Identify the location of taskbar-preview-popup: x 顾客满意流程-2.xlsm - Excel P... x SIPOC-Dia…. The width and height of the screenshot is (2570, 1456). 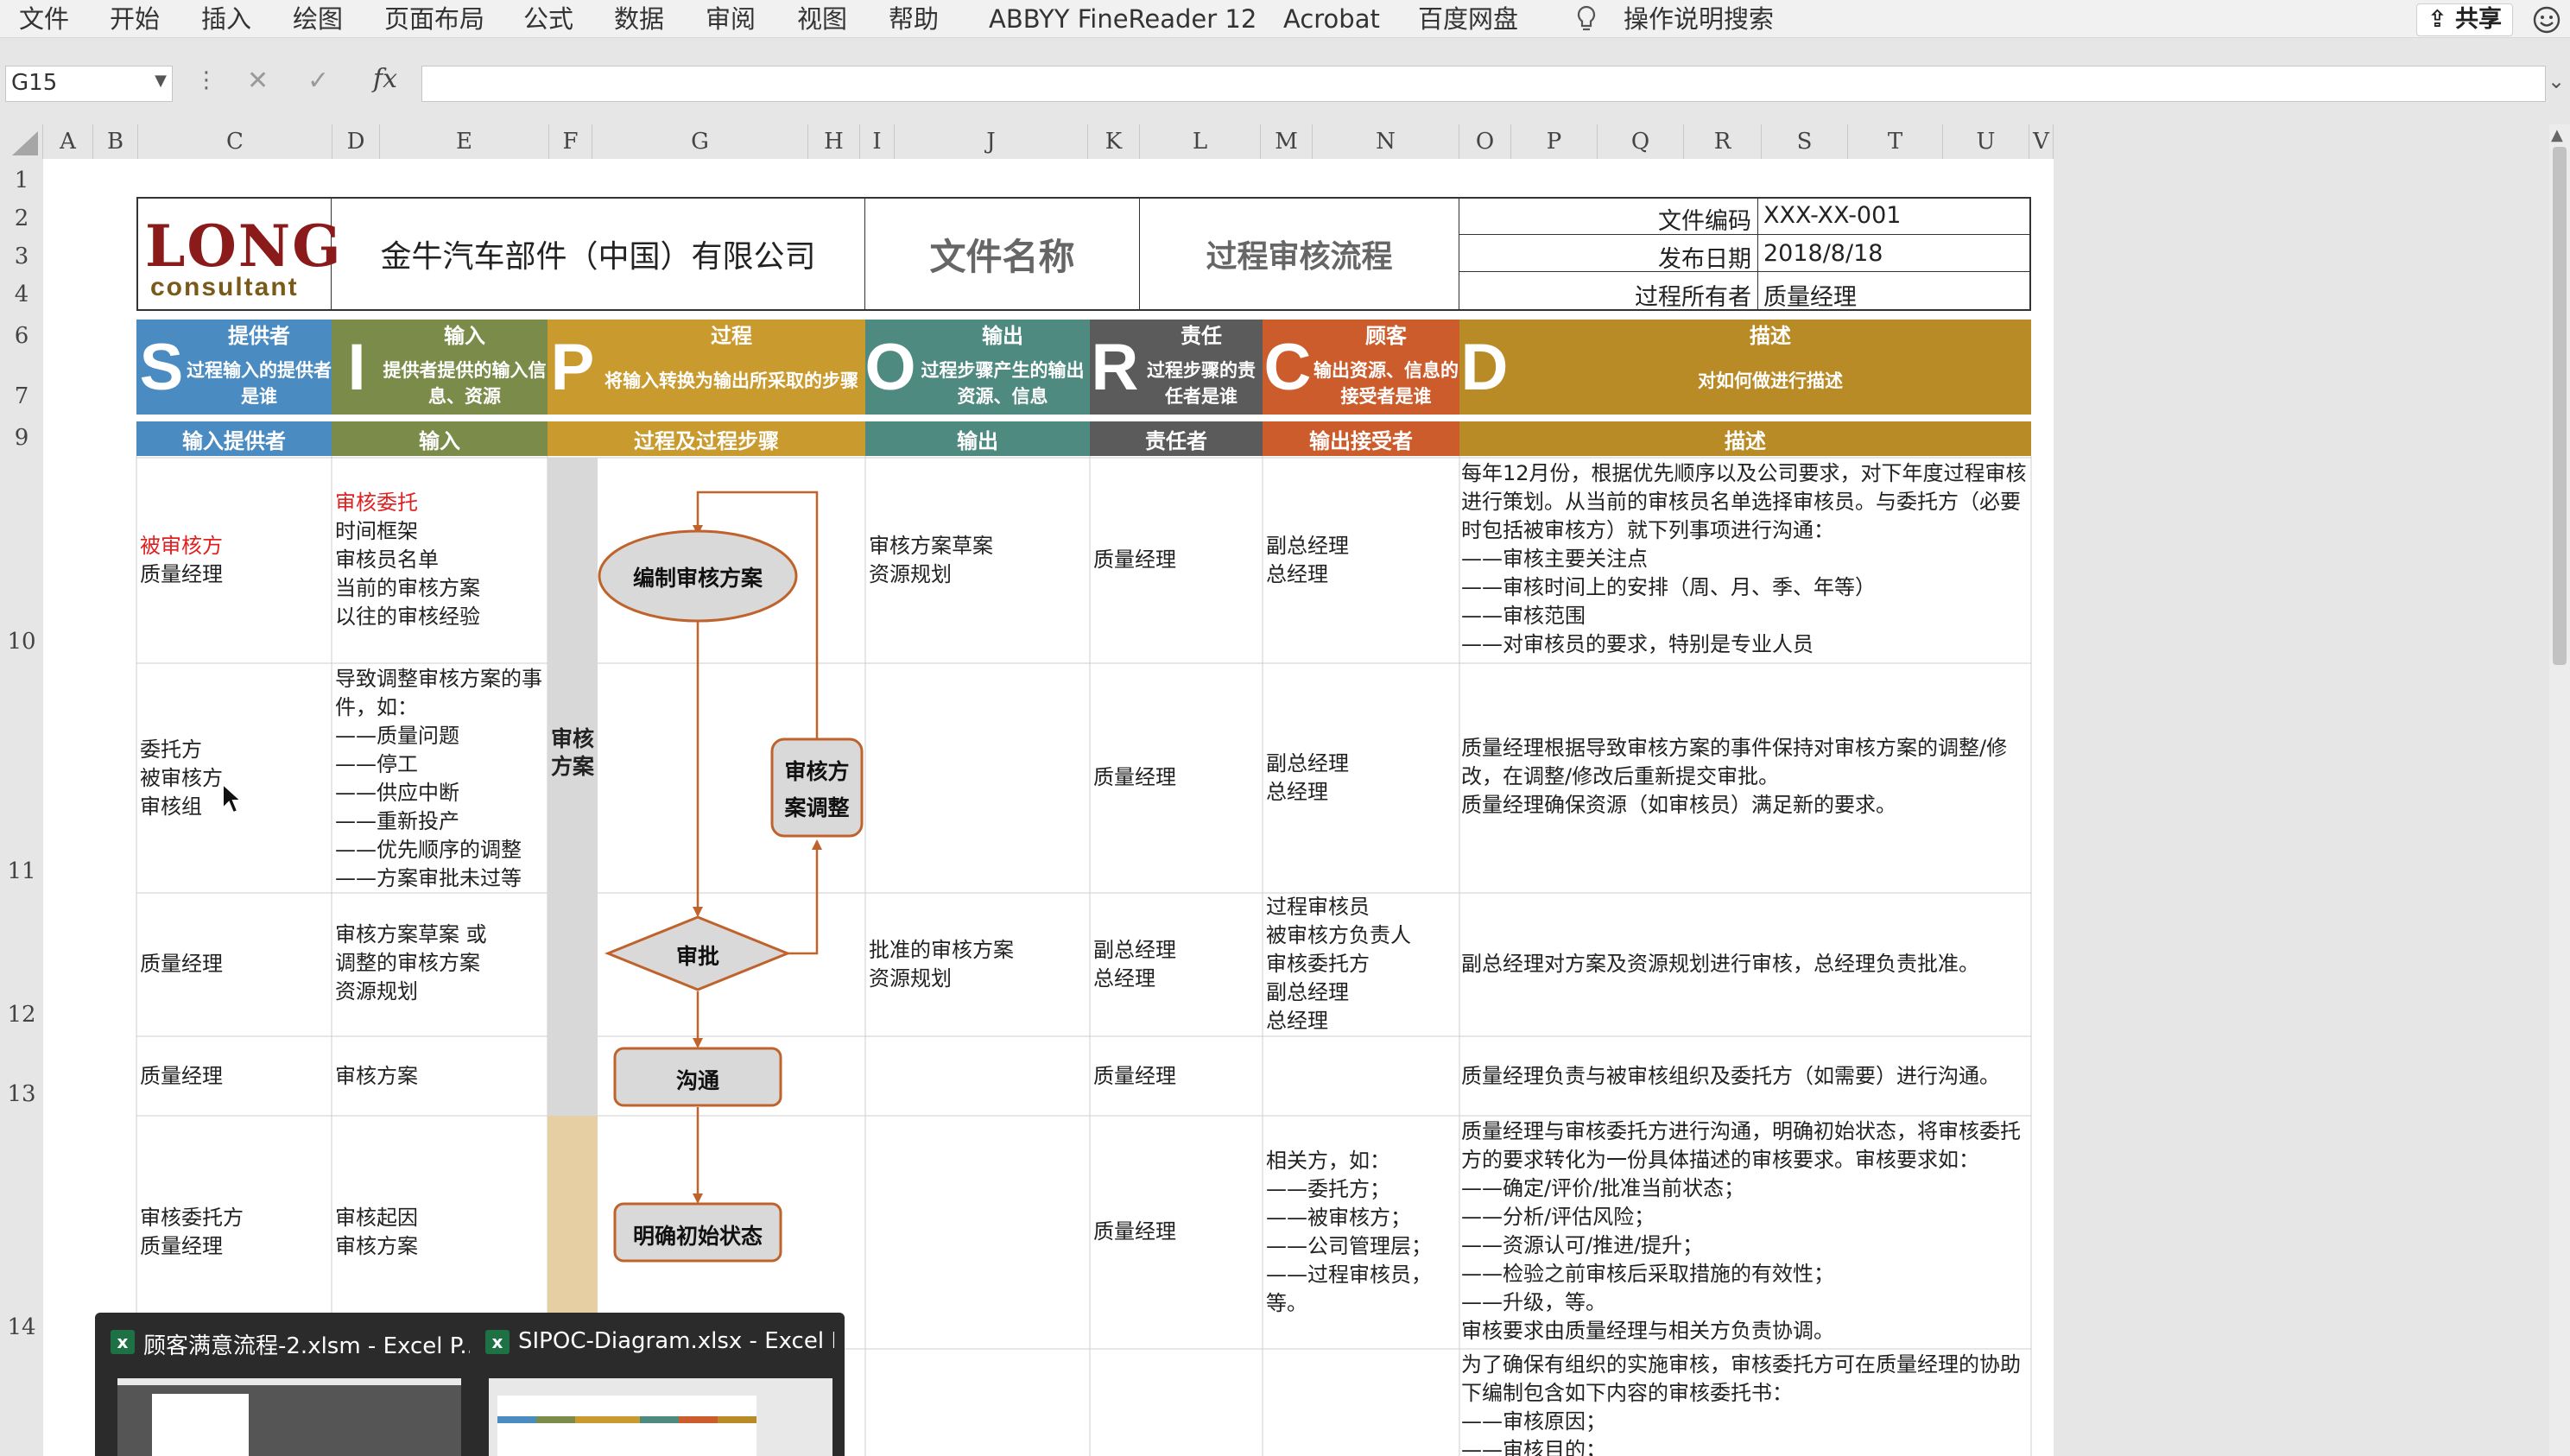
(470, 1385).